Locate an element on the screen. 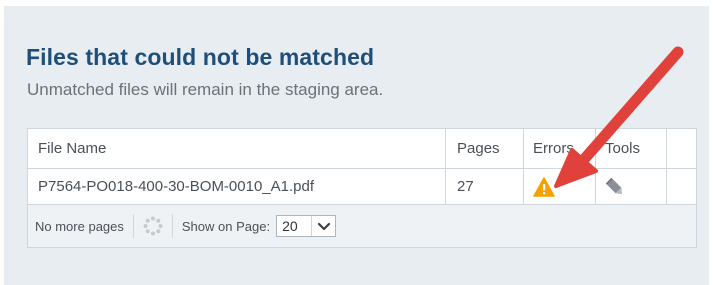 This screenshot has height=285, width=713. extra-cell is located at coordinates (681, 186).